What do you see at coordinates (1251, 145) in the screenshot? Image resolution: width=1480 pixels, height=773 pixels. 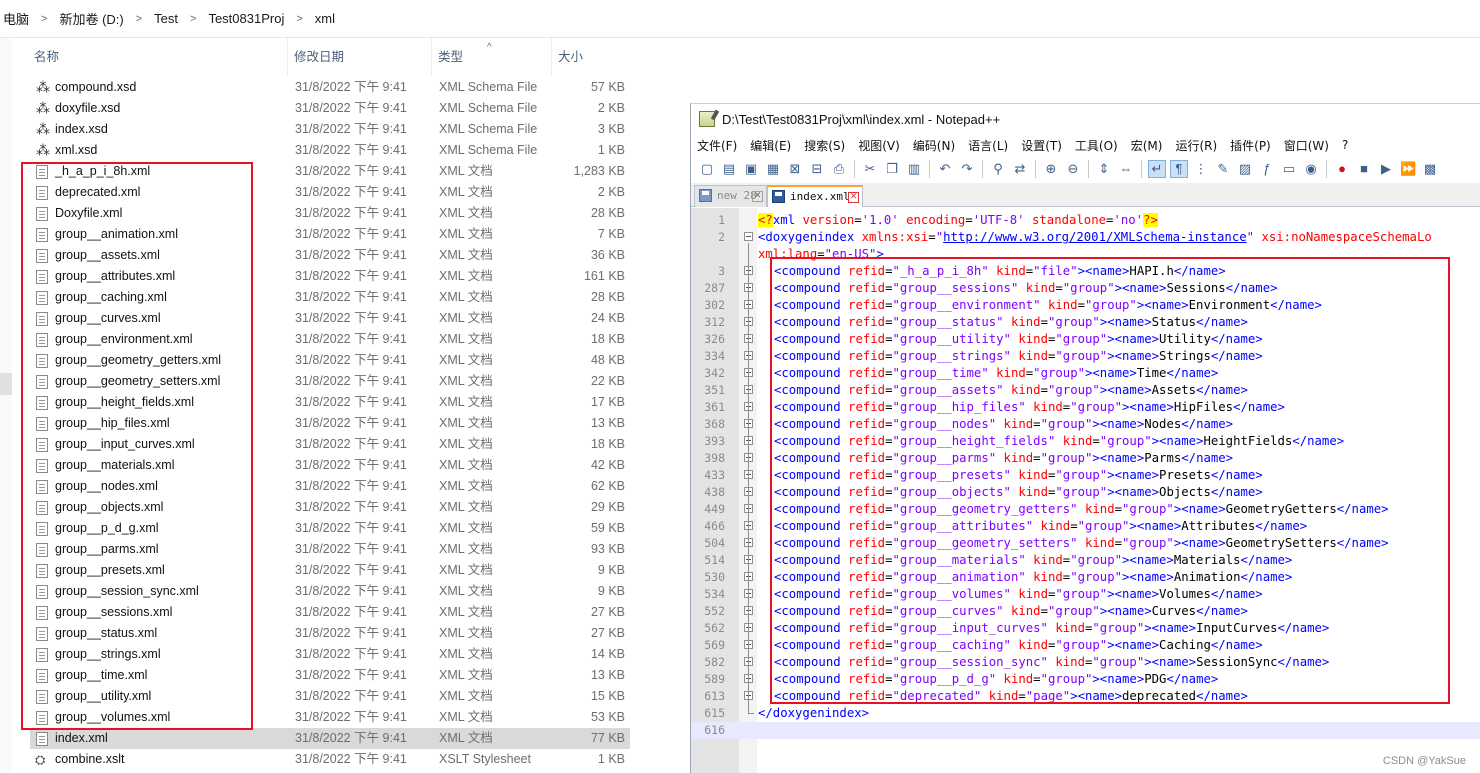 I see `menu-item: 插件(P)` at bounding box center [1251, 145].